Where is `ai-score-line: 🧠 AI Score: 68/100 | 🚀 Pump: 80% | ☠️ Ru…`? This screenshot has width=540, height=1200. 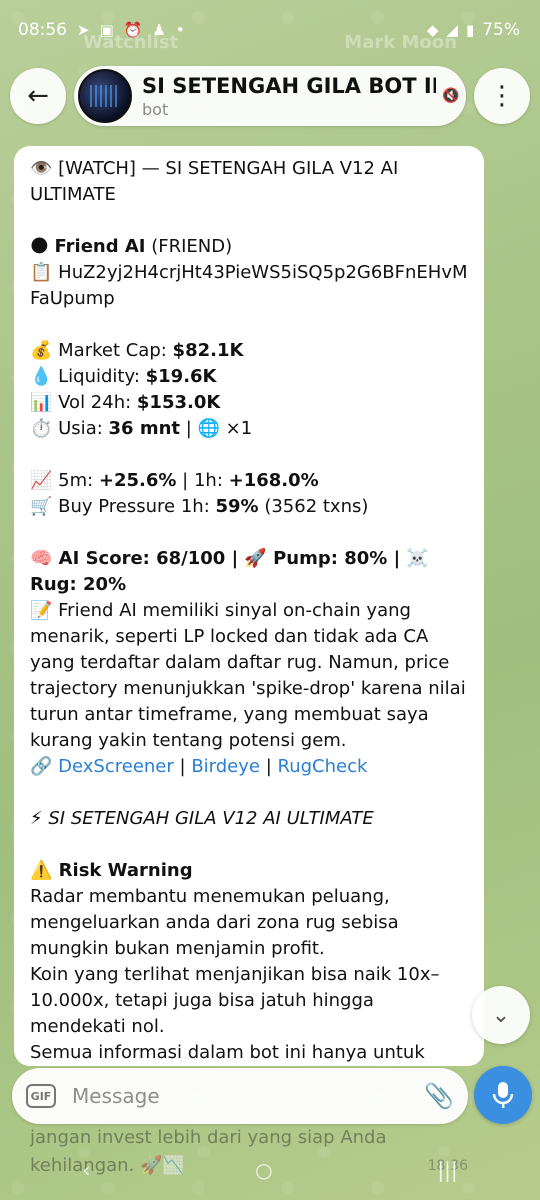
ai-score-line: 🧠 AI Score: 68/100 | 🚀 Pump: 80% | ☠️ Ru… is located at coordinates (229, 571).